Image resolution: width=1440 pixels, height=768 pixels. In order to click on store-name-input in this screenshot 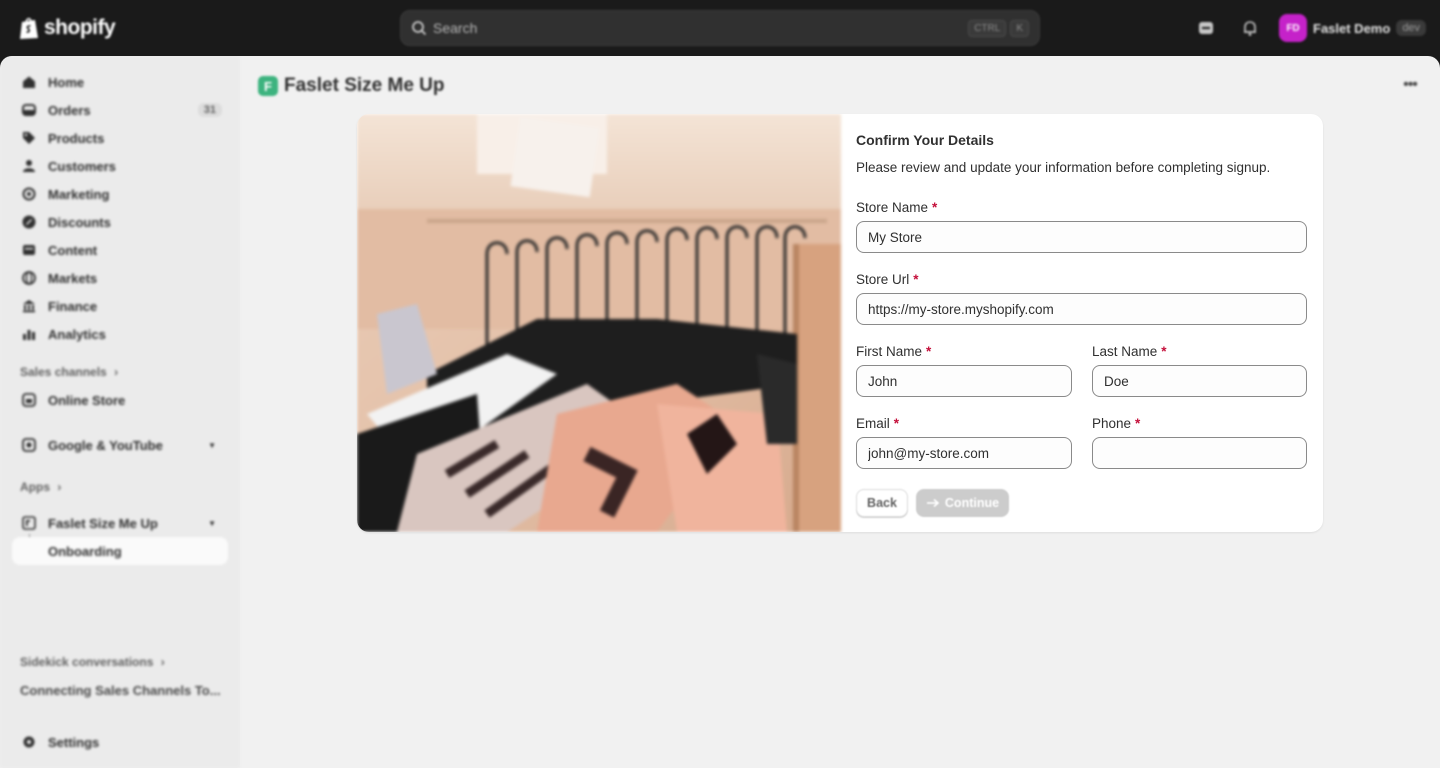, I will do `click(1081, 237)`.